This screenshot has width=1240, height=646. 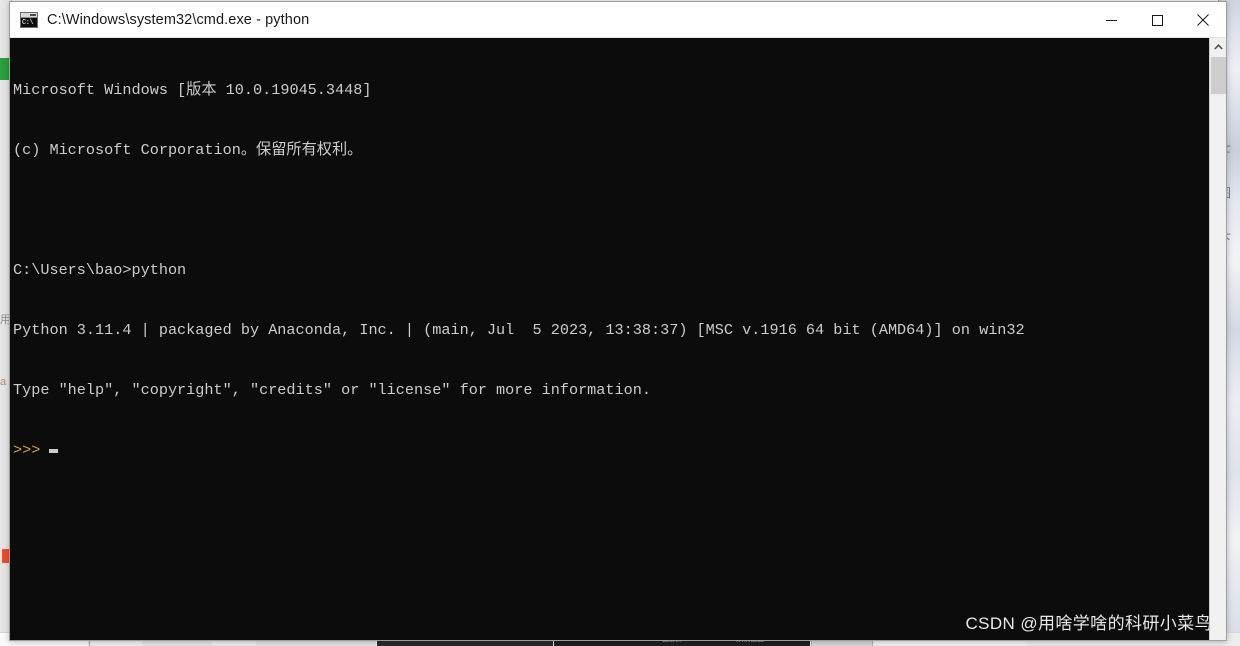 I want to click on minimize-button, so click(x=1111, y=20).